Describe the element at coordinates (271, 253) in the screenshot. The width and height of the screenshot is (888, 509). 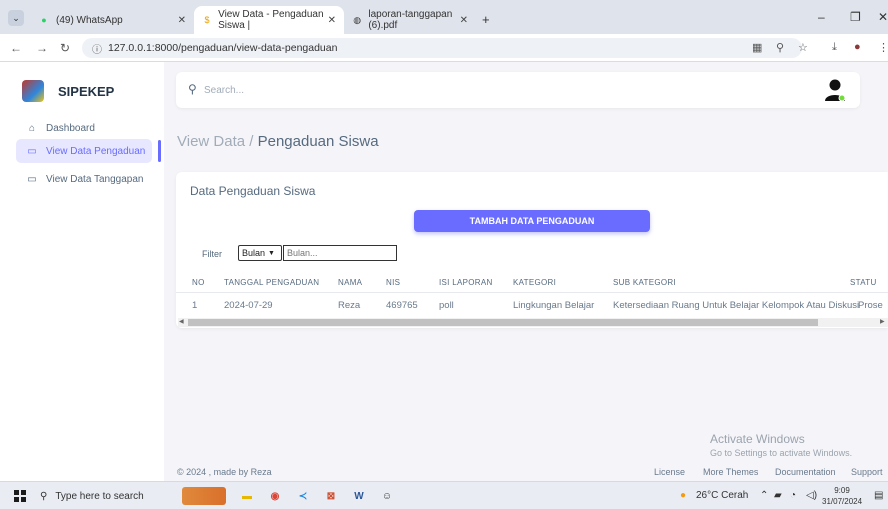
I see `chevron-down-icon: ▼` at that location.